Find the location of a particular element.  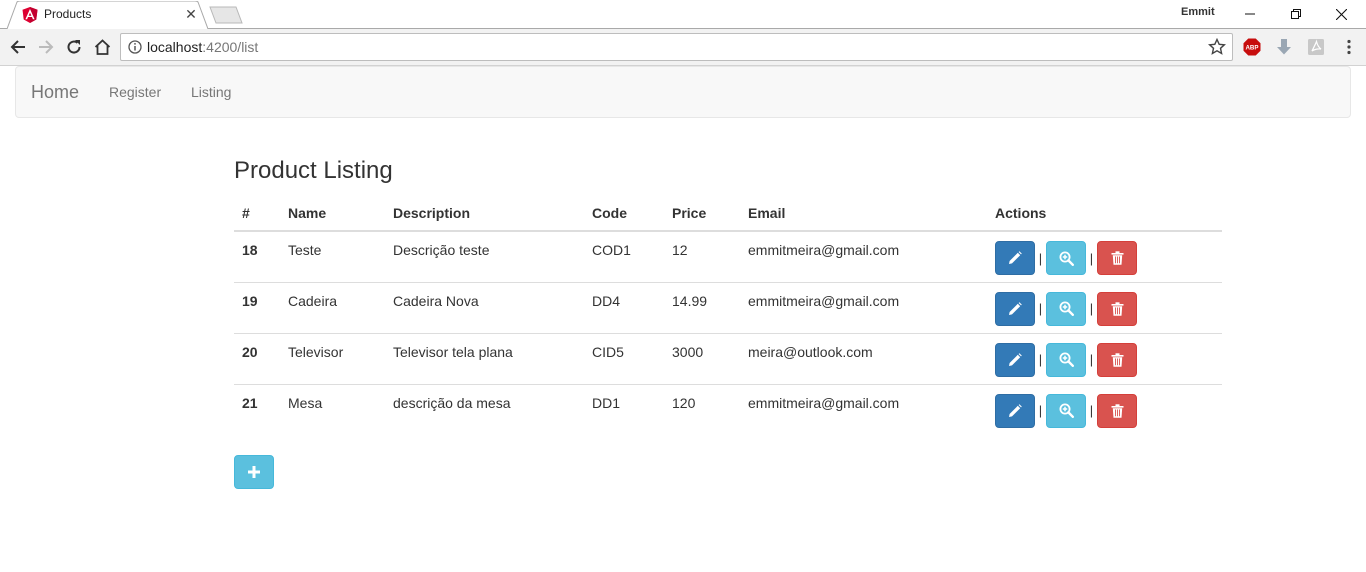

svg-text: ABP is located at coordinates (1251, 48).